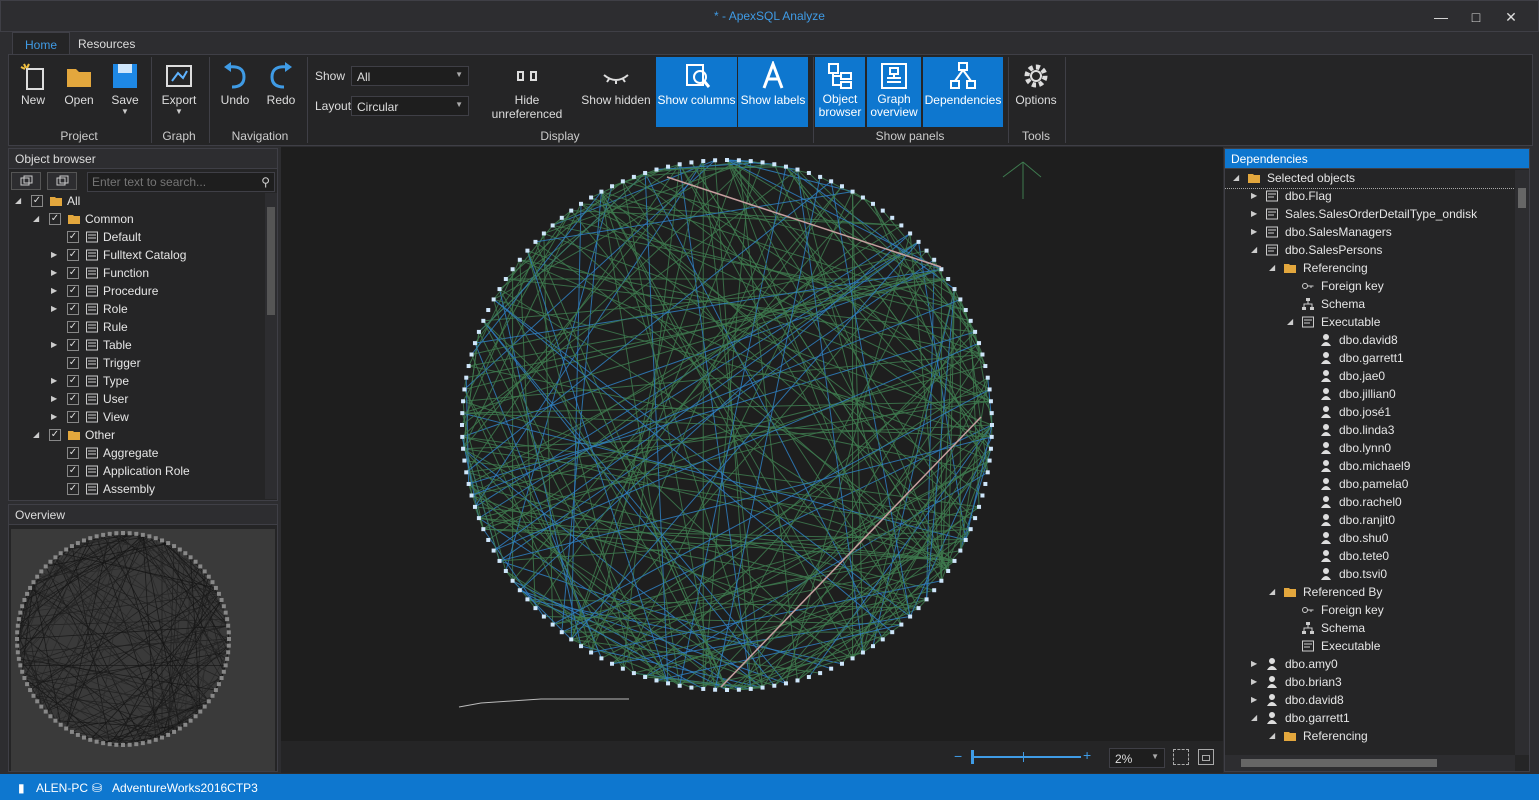 The width and height of the screenshot is (1539, 800). What do you see at coordinates (972, 757) in the screenshot?
I see `zoom-slider-handle` at bounding box center [972, 757].